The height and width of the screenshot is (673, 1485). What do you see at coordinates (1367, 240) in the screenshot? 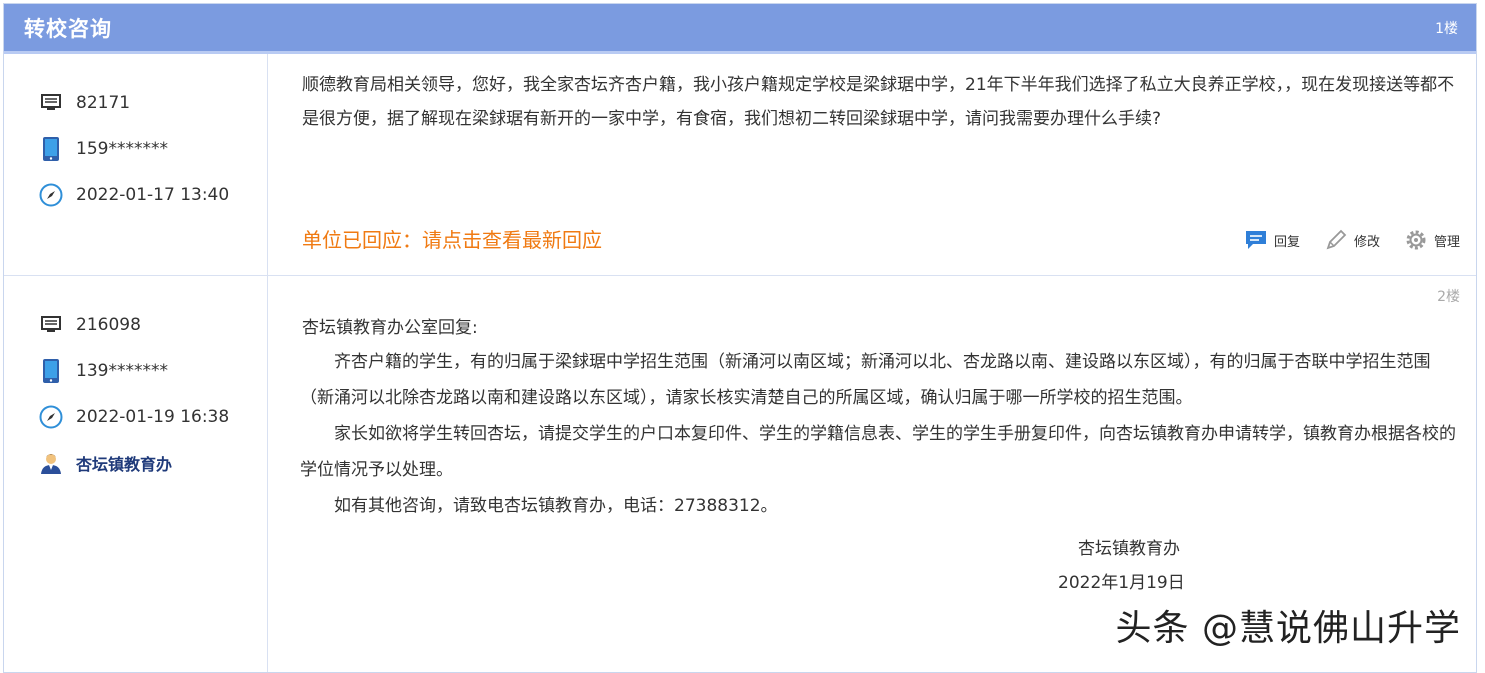
I see `edit-label: 修改` at bounding box center [1367, 240].